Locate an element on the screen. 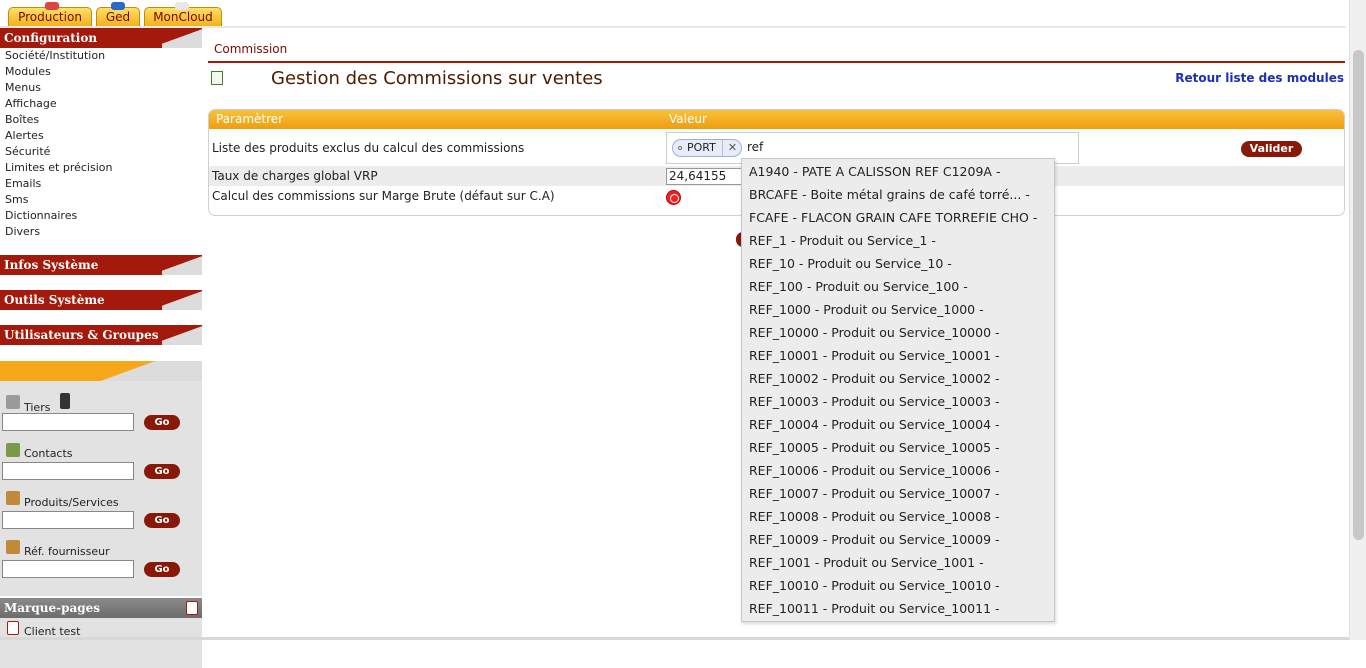 The width and height of the screenshot is (1366, 668). product-icon is located at coordinates (13, 498).